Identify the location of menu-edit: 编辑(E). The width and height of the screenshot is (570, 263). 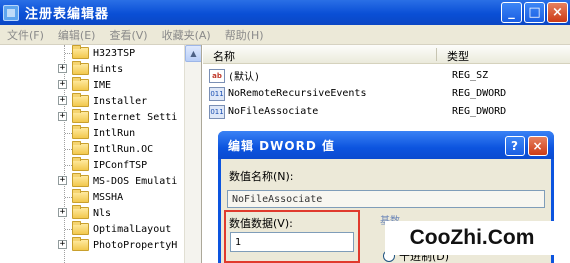
(77, 35).